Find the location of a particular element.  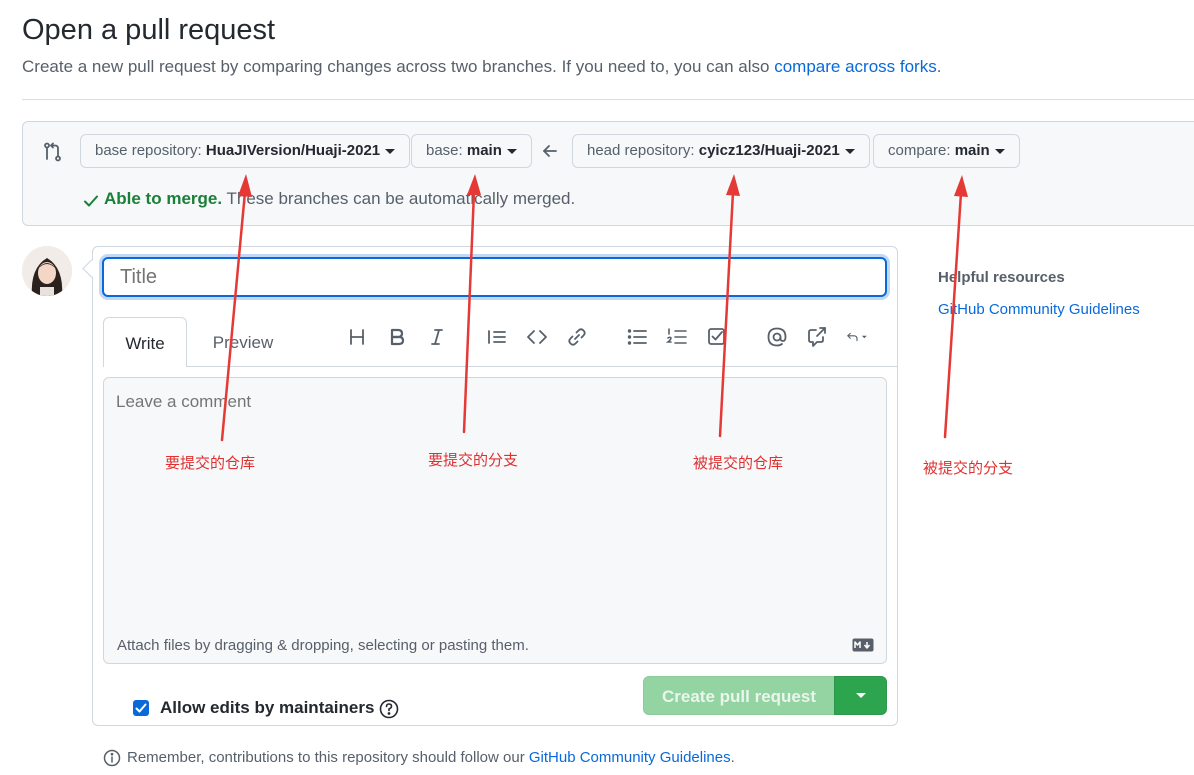

tab-divider is located at coordinates (542, 366).